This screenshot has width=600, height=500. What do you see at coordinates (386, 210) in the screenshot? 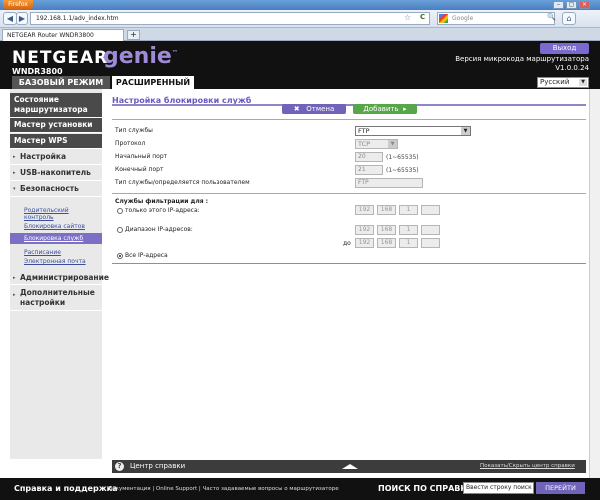
I see `only-ip-octet-2: 168` at bounding box center [386, 210].